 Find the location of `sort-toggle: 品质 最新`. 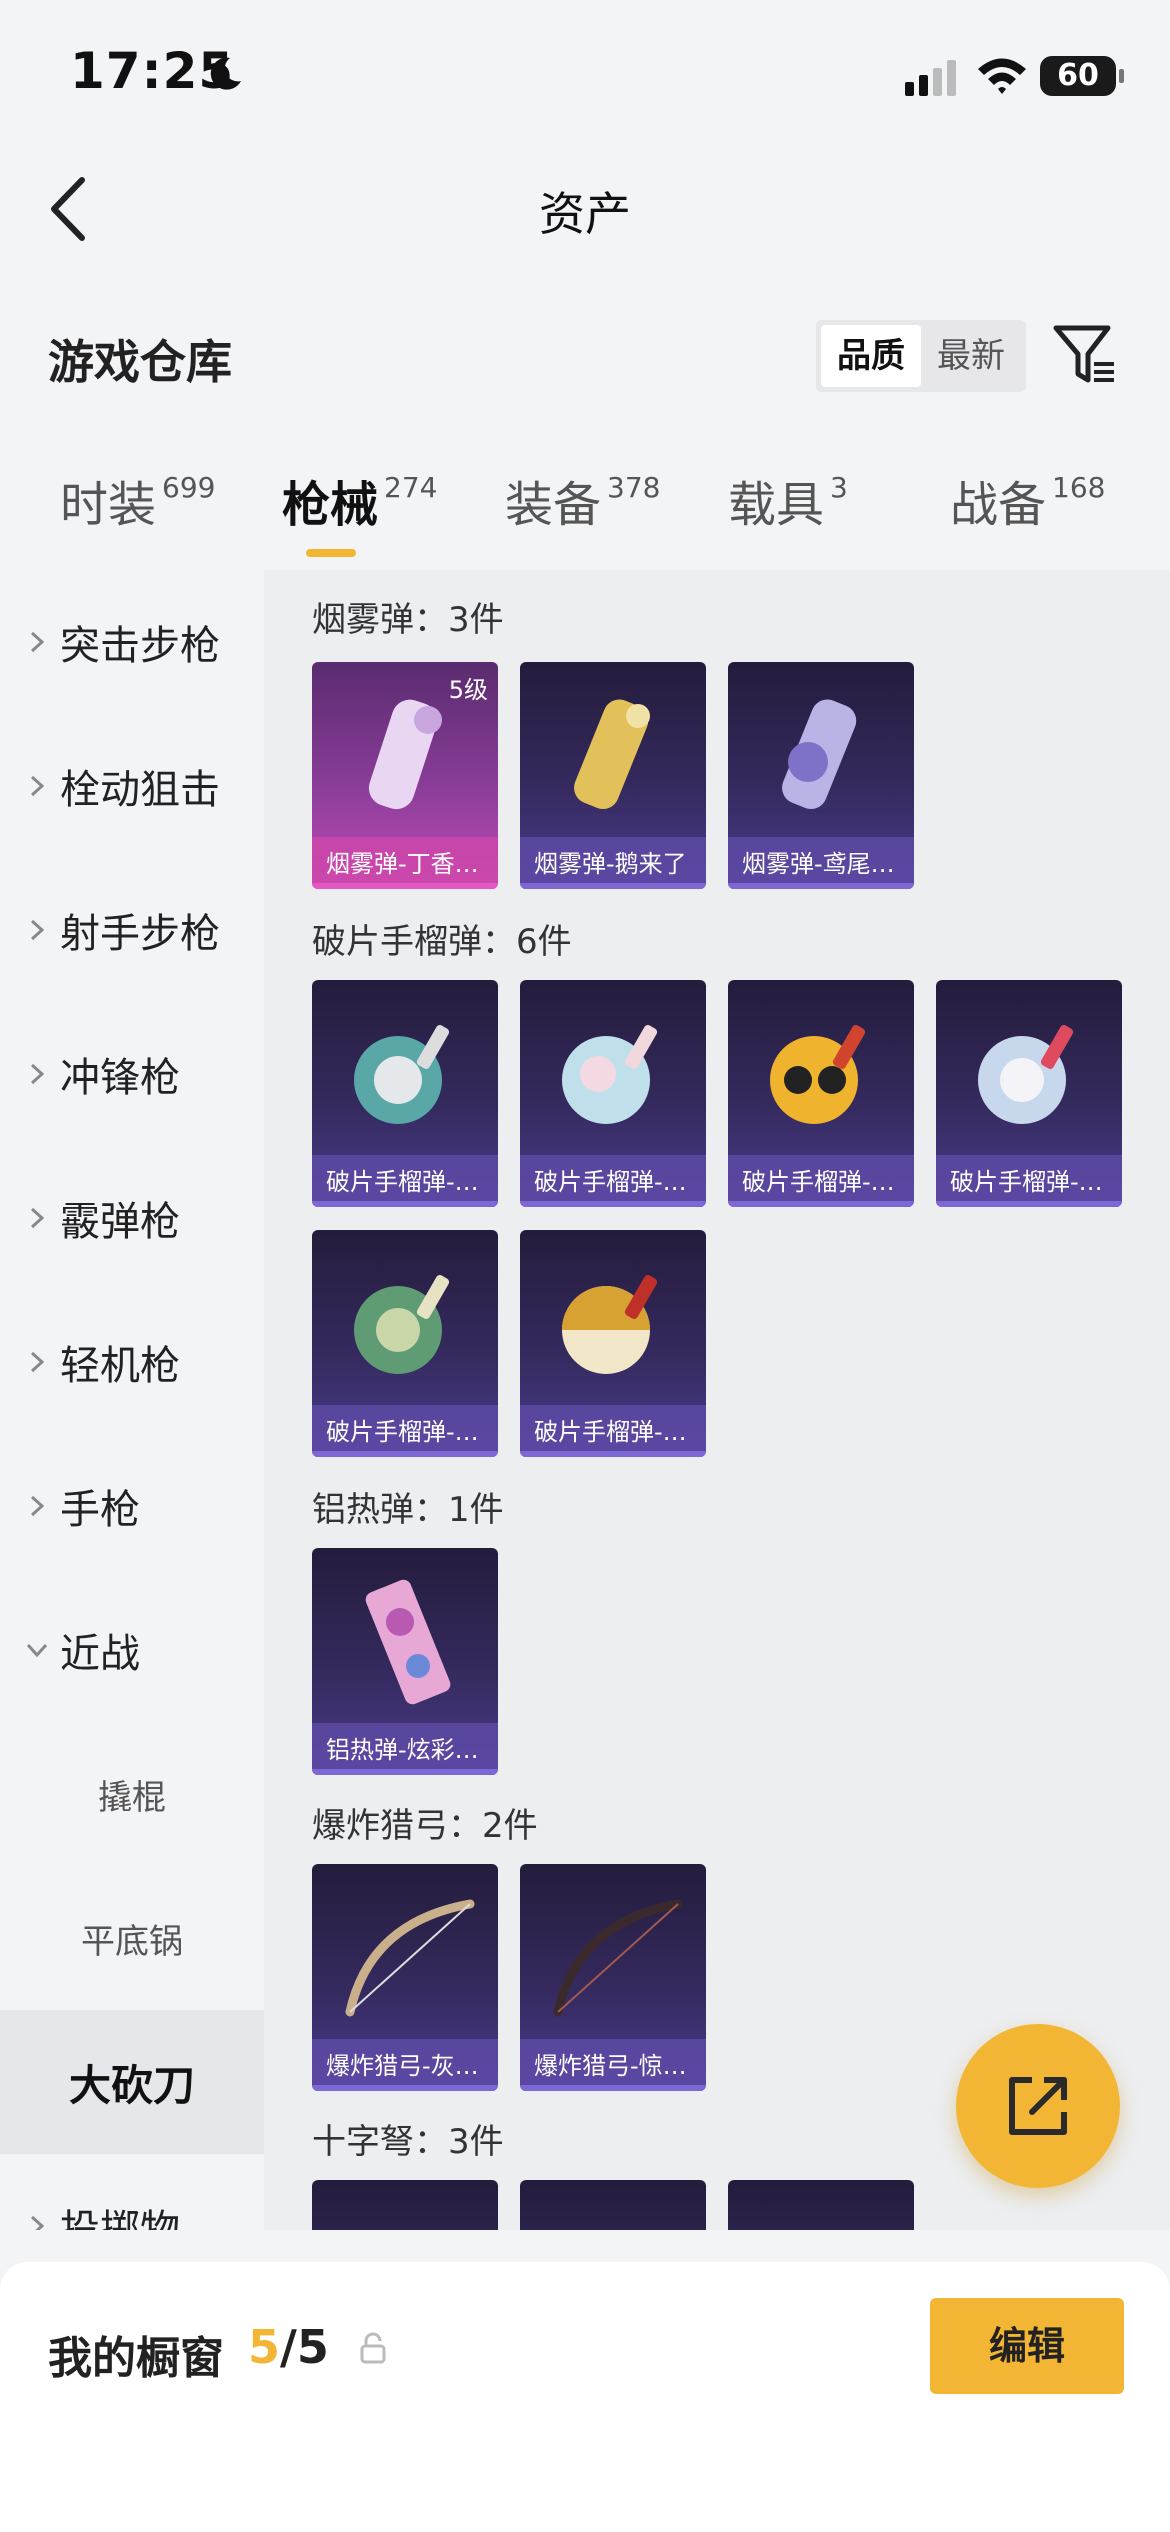

sort-toggle: 品质 最新 is located at coordinates (921, 356).